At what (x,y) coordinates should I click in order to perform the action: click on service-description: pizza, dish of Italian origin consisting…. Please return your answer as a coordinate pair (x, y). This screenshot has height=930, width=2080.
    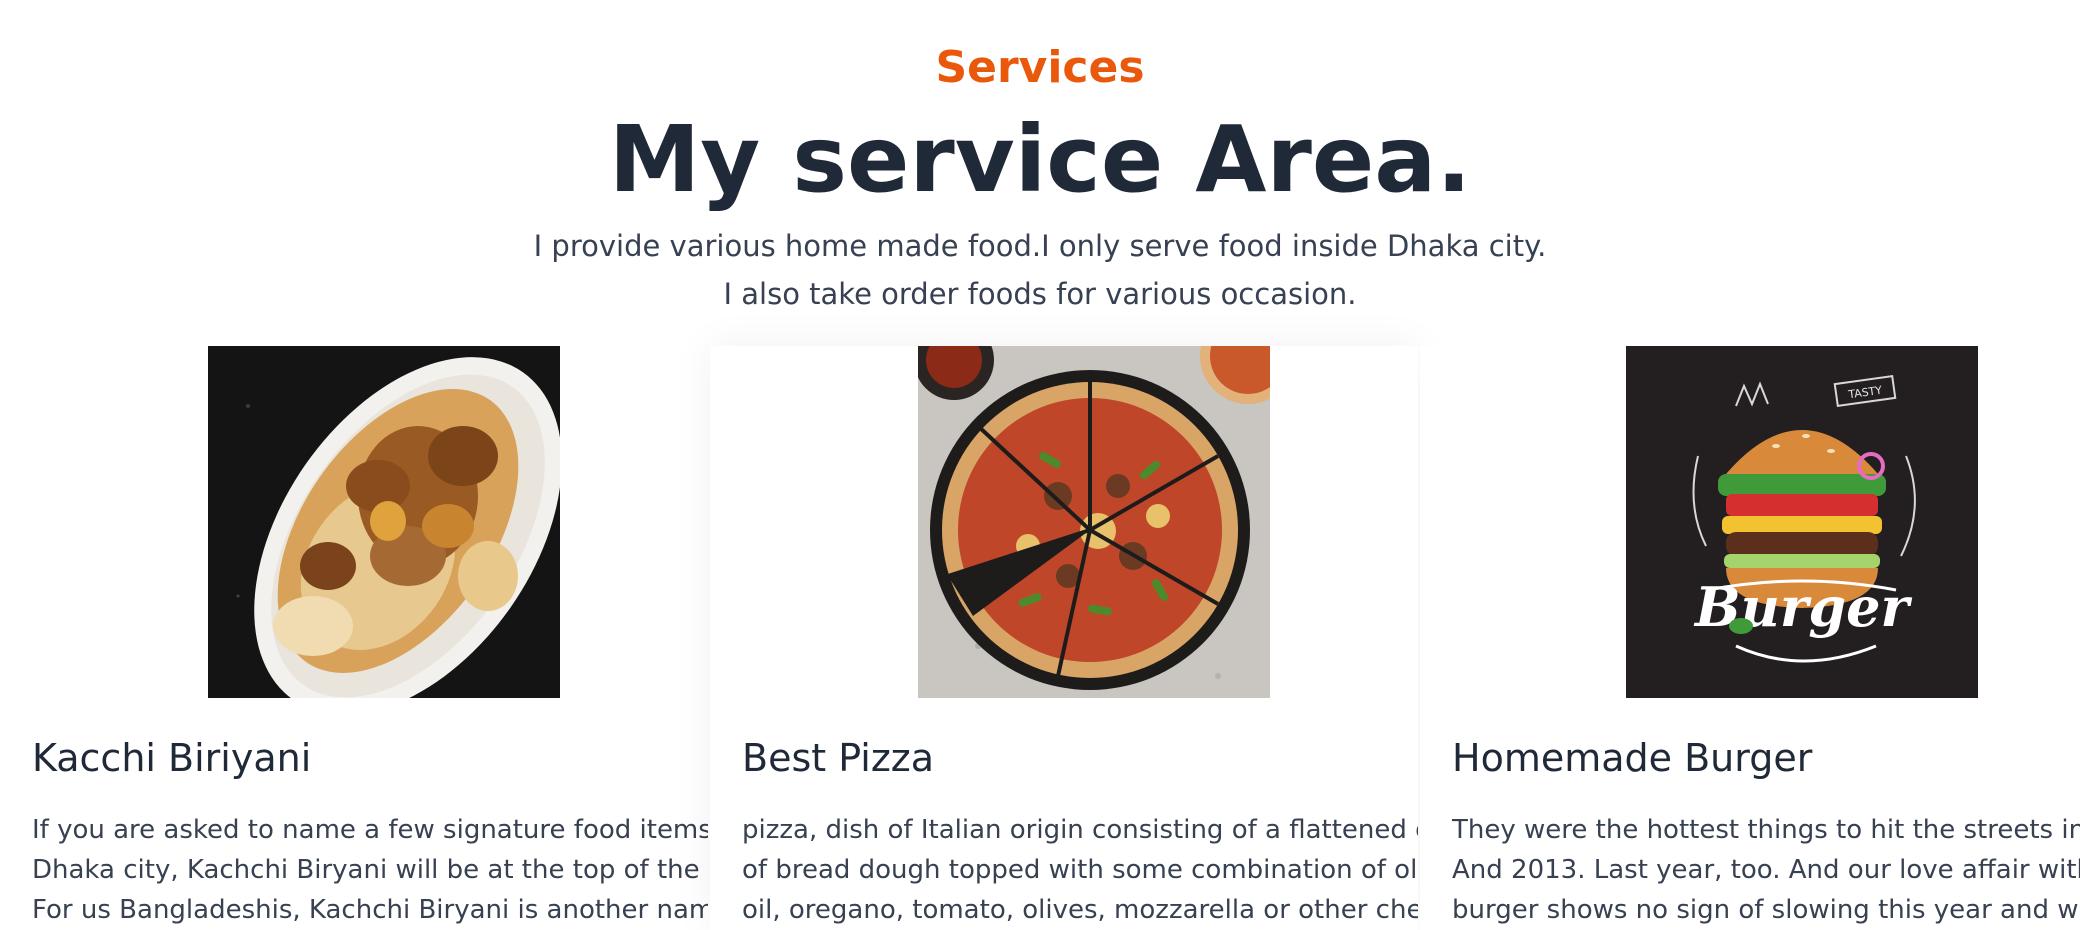
    Looking at the image, I should click on (1080, 870).